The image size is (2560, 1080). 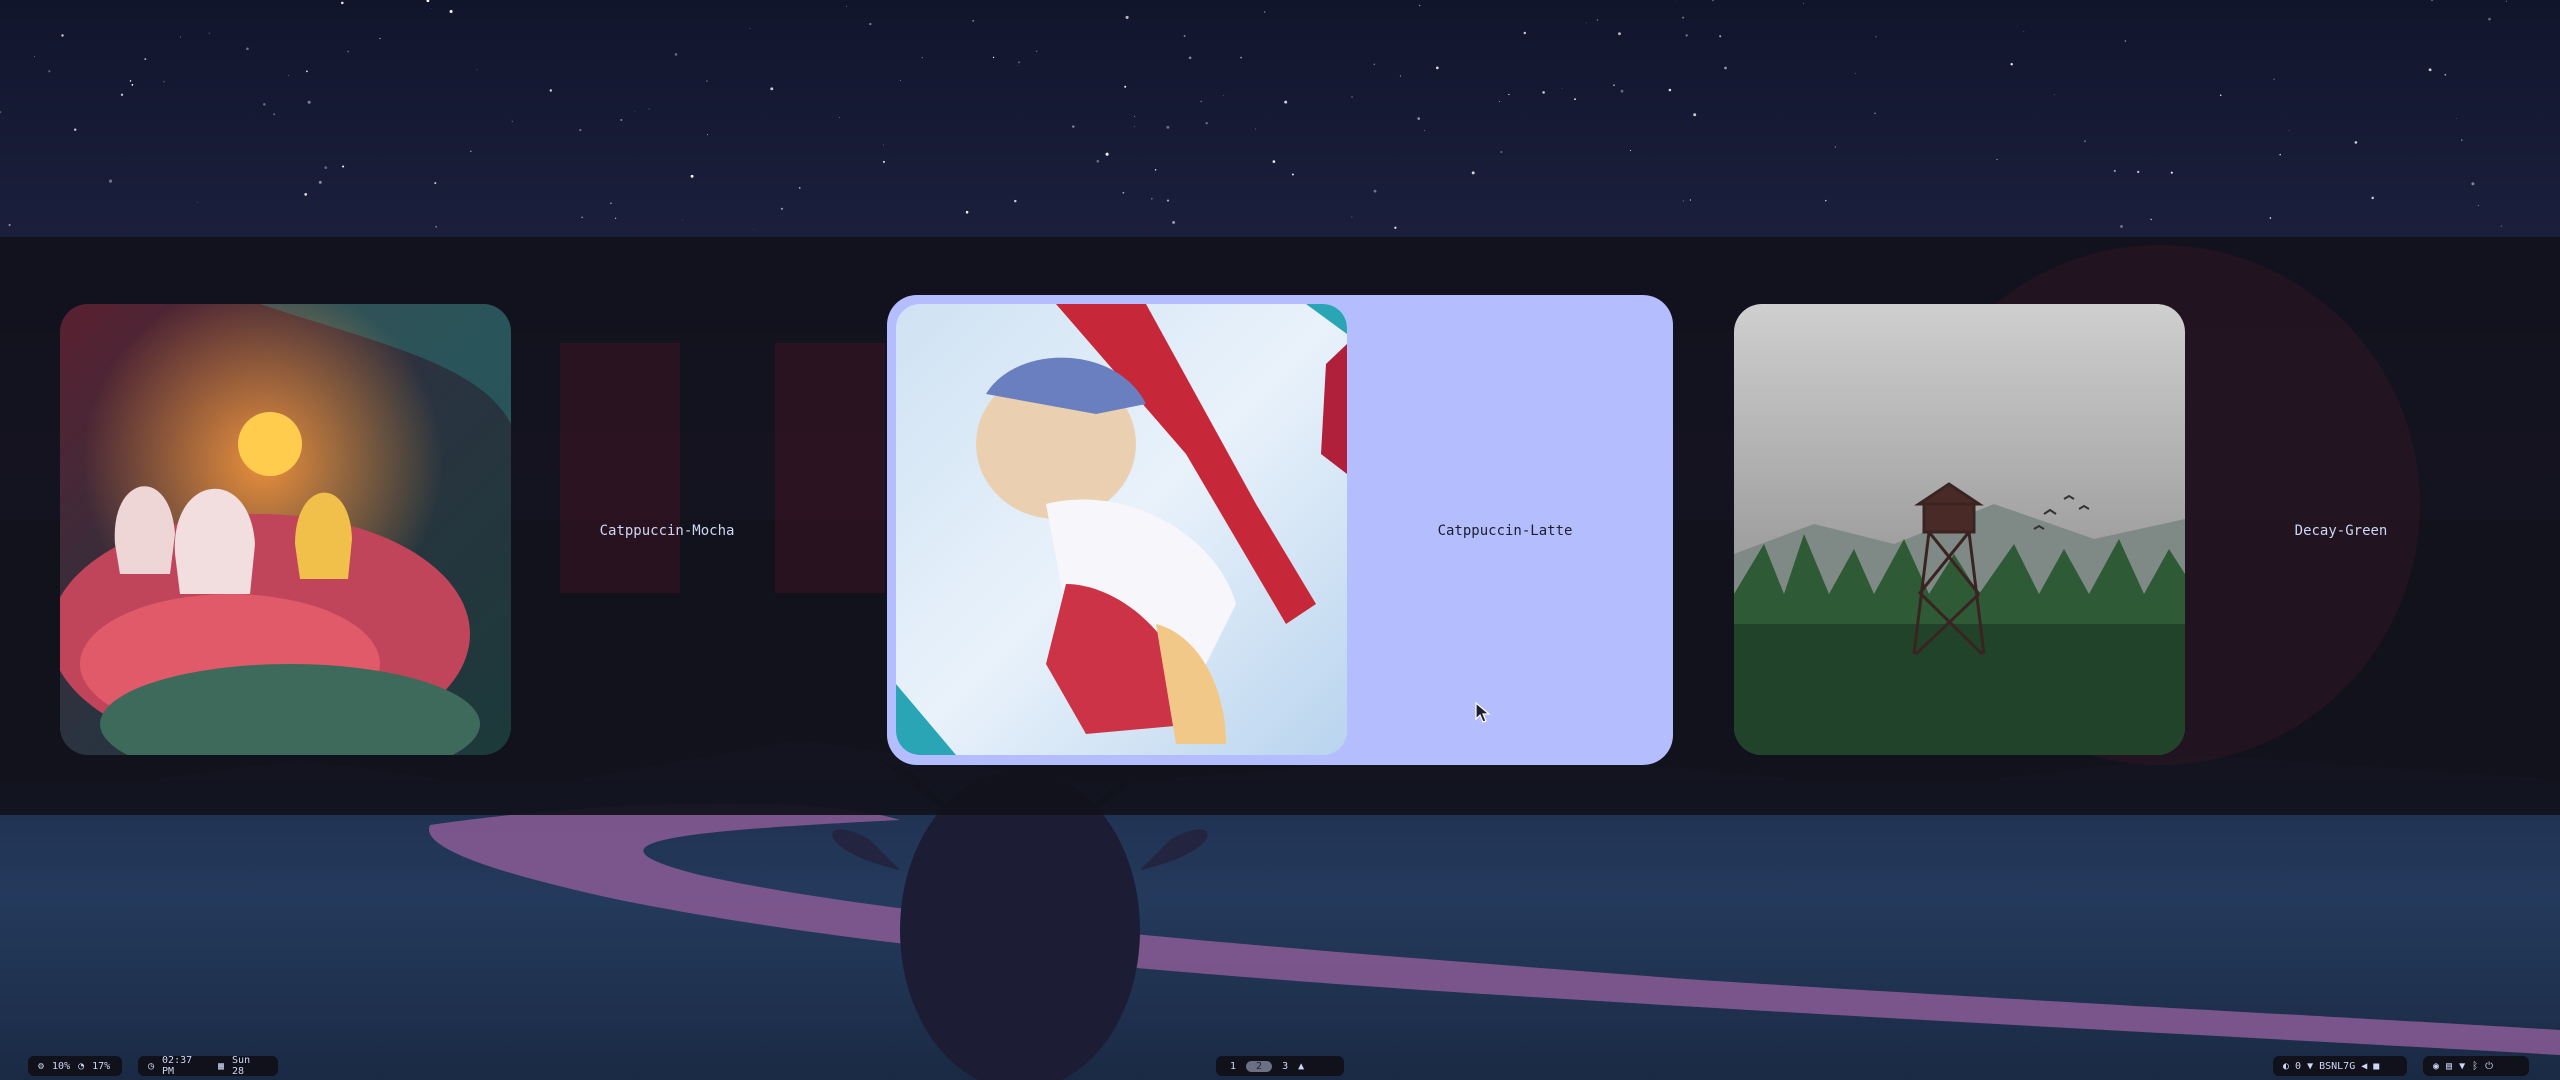 What do you see at coordinates (2489, 1066) in the screenshot?
I see `power-icon: ⏻` at bounding box center [2489, 1066].